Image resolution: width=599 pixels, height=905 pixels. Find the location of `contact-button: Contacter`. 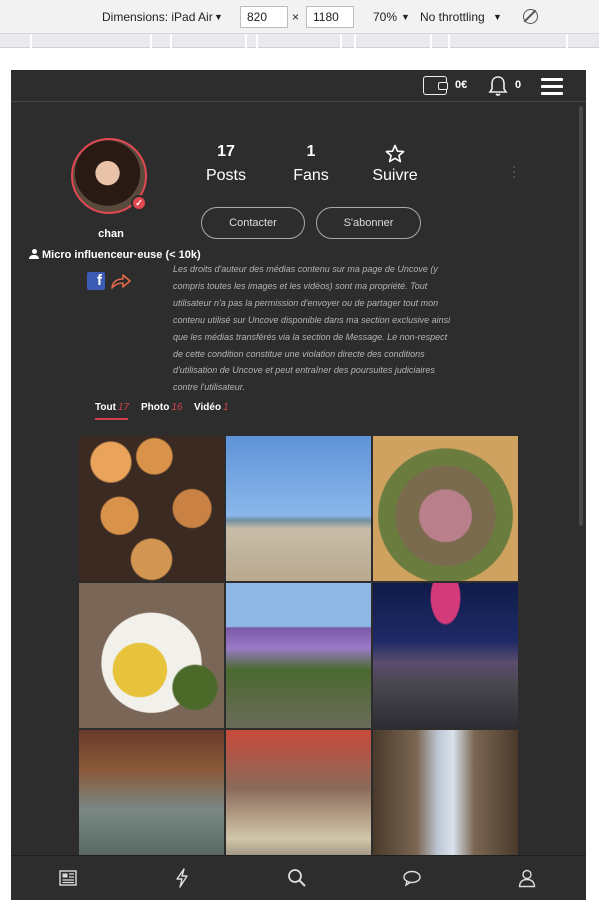

contact-button: Contacter is located at coordinates (253, 223).